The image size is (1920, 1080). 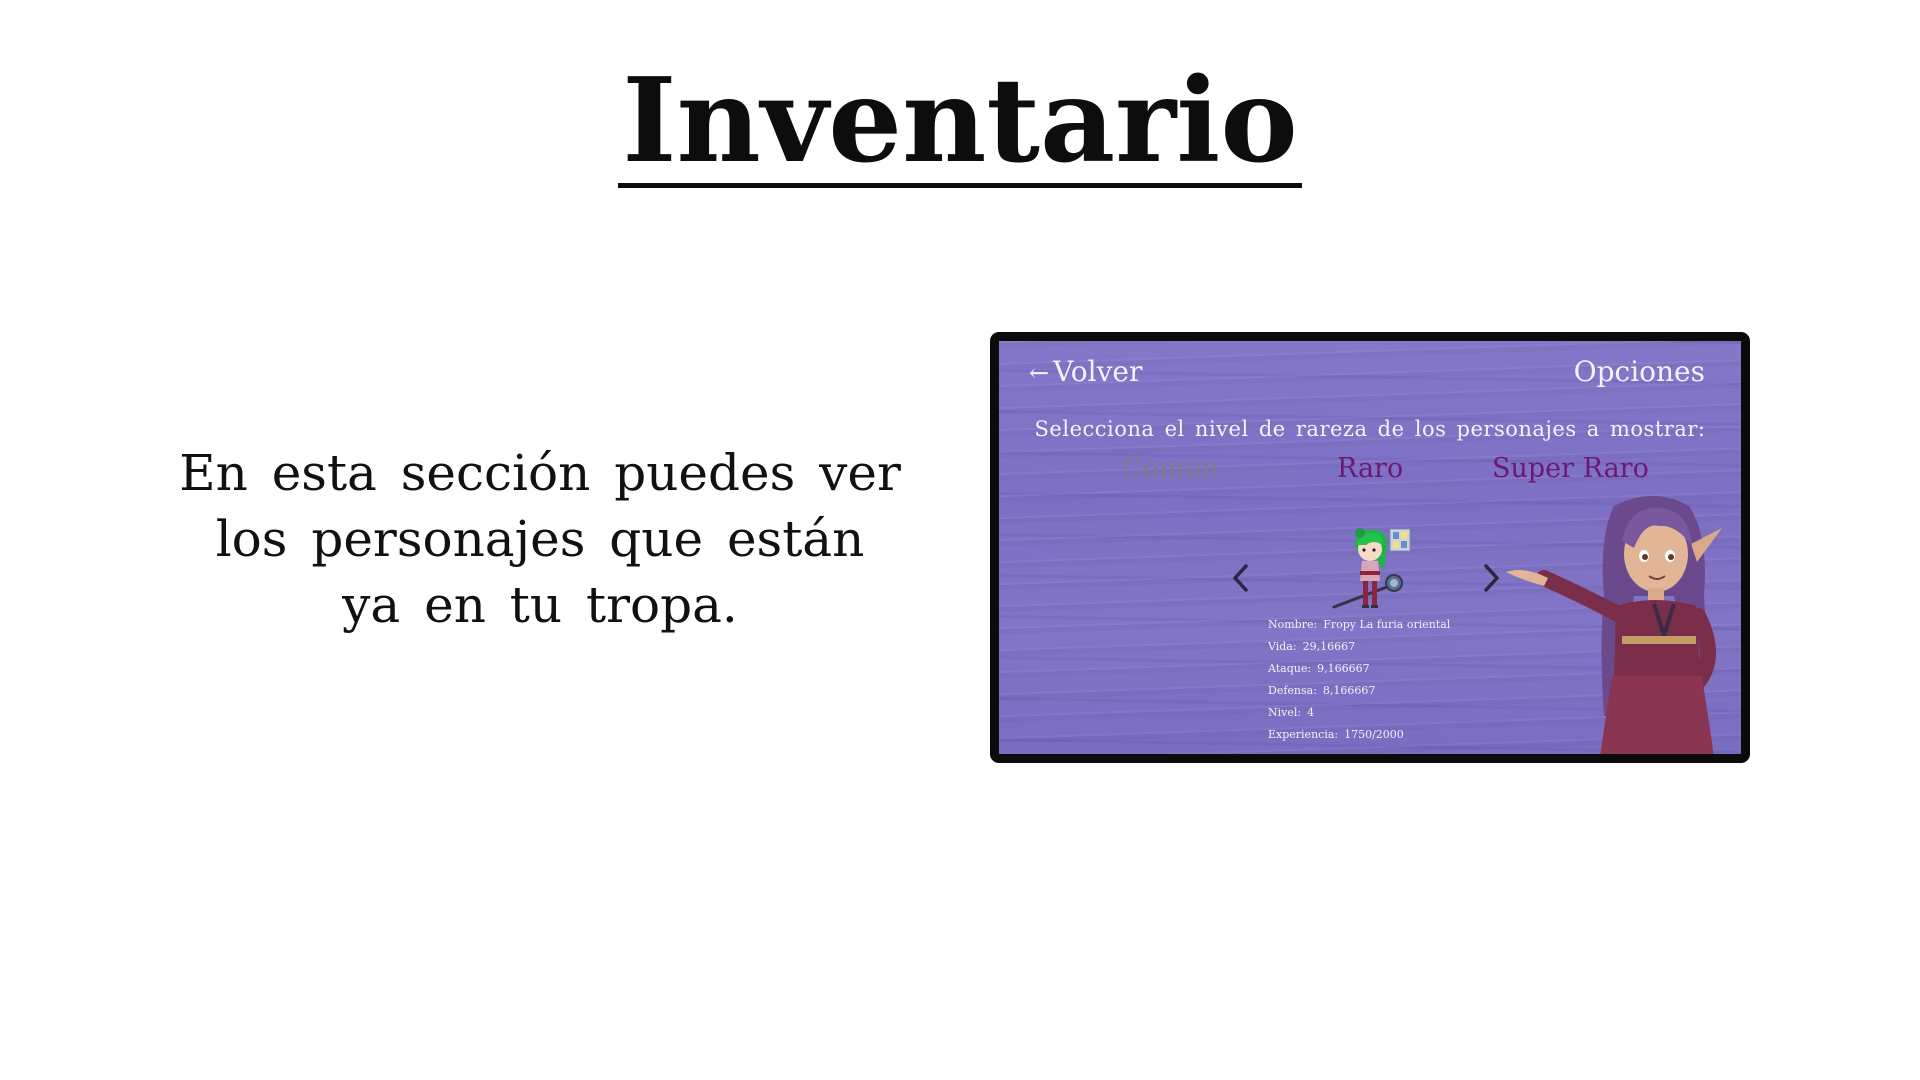 What do you see at coordinates (1039, 373) in the screenshot?
I see `back-arrow-icon: ←` at bounding box center [1039, 373].